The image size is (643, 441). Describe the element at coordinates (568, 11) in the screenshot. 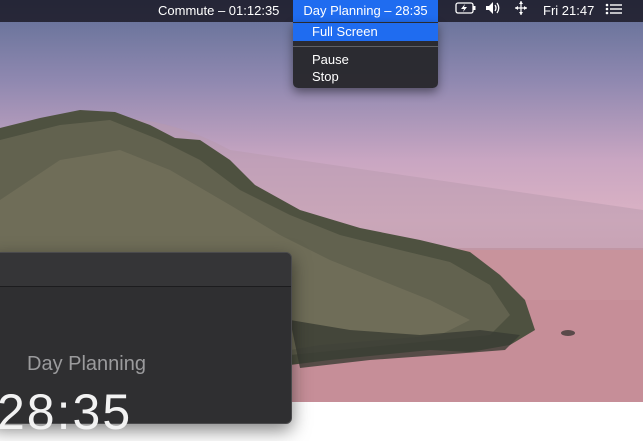

I see `clock: Fri 21:47` at that location.